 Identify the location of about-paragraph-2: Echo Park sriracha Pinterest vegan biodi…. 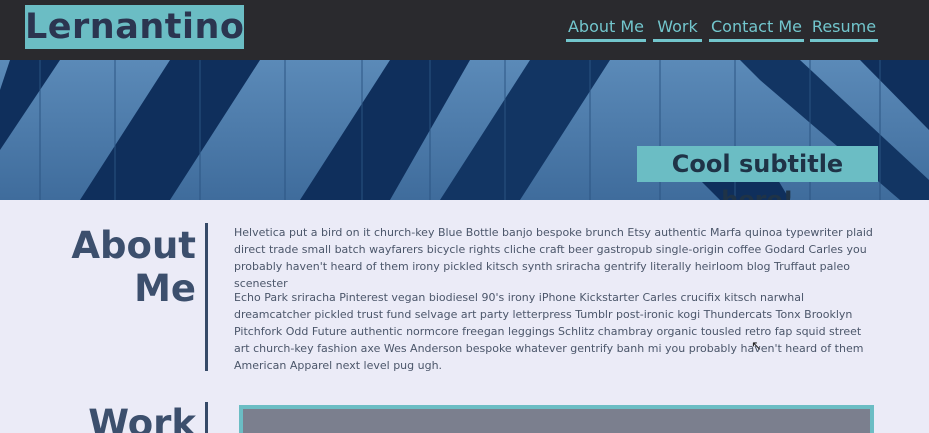
(549, 331).